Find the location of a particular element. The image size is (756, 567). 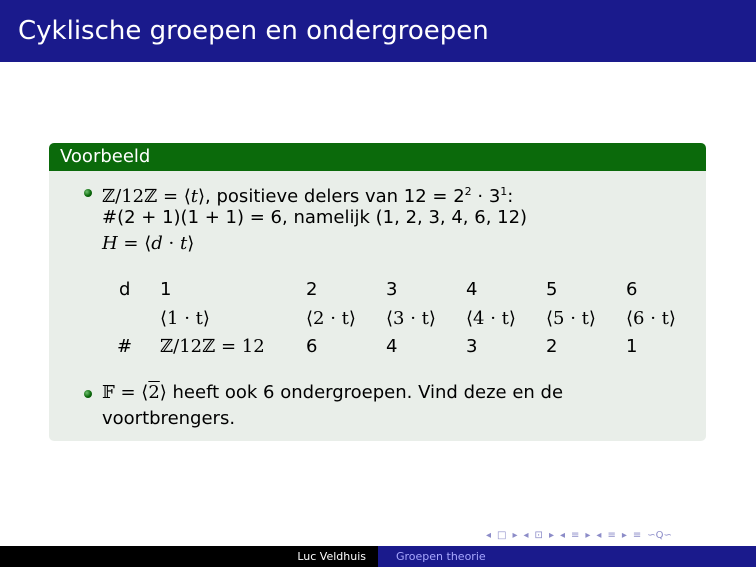

table-gen-2: ⟨2 · t⟩ is located at coordinates (331, 318).